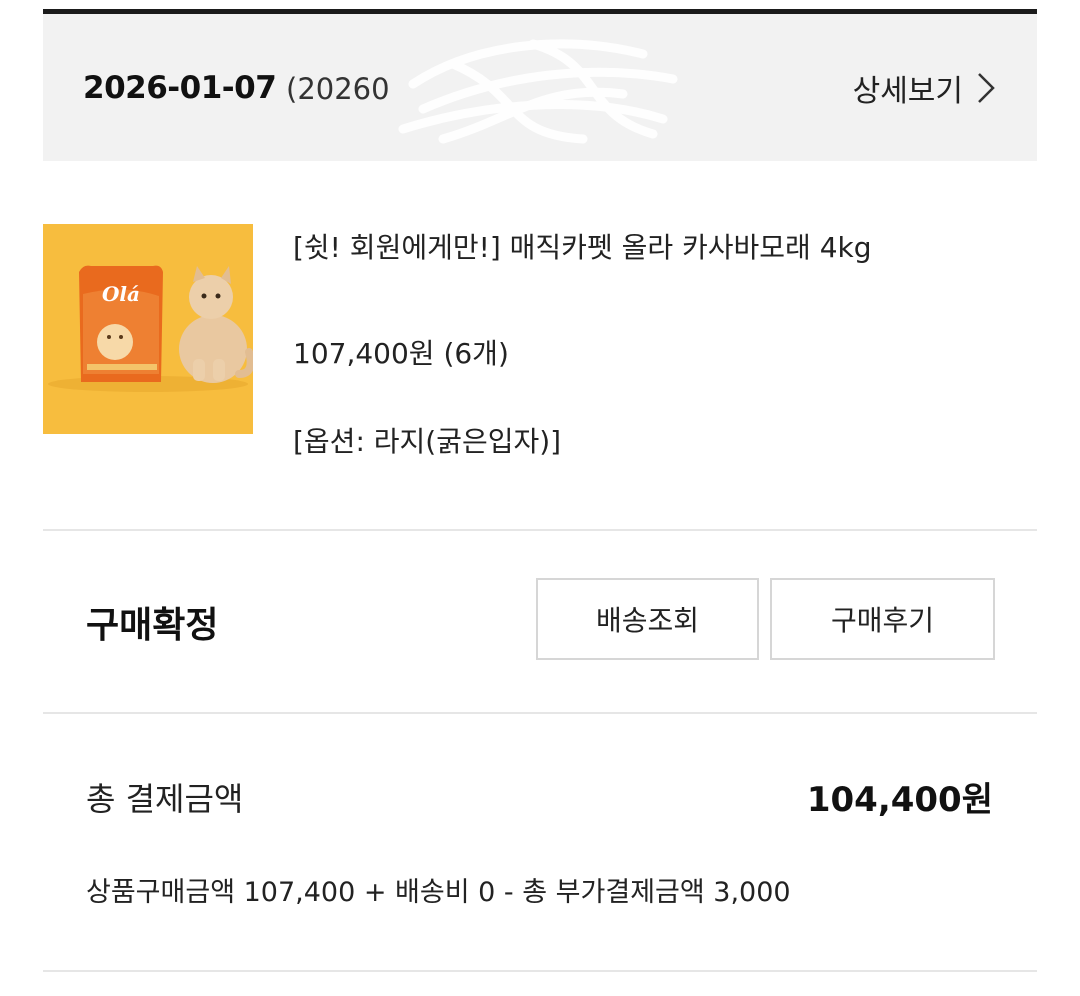 Image resolution: width=1080 pixels, height=996 pixels. What do you see at coordinates (899, 800) in the screenshot?
I see `total-payment-amount: 104,400원` at bounding box center [899, 800].